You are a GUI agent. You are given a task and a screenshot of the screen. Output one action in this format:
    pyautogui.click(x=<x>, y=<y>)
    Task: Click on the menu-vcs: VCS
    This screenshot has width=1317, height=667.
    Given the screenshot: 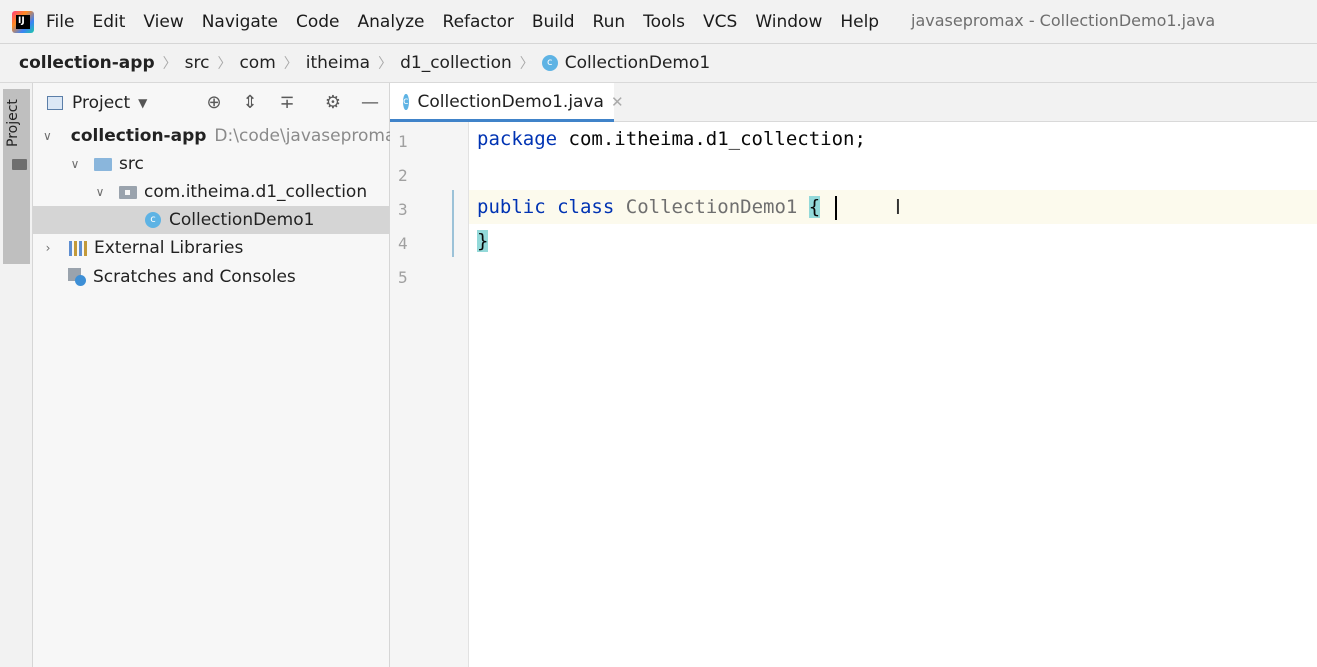 What is the action you would take?
    pyautogui.click(x=720, y=22)
    